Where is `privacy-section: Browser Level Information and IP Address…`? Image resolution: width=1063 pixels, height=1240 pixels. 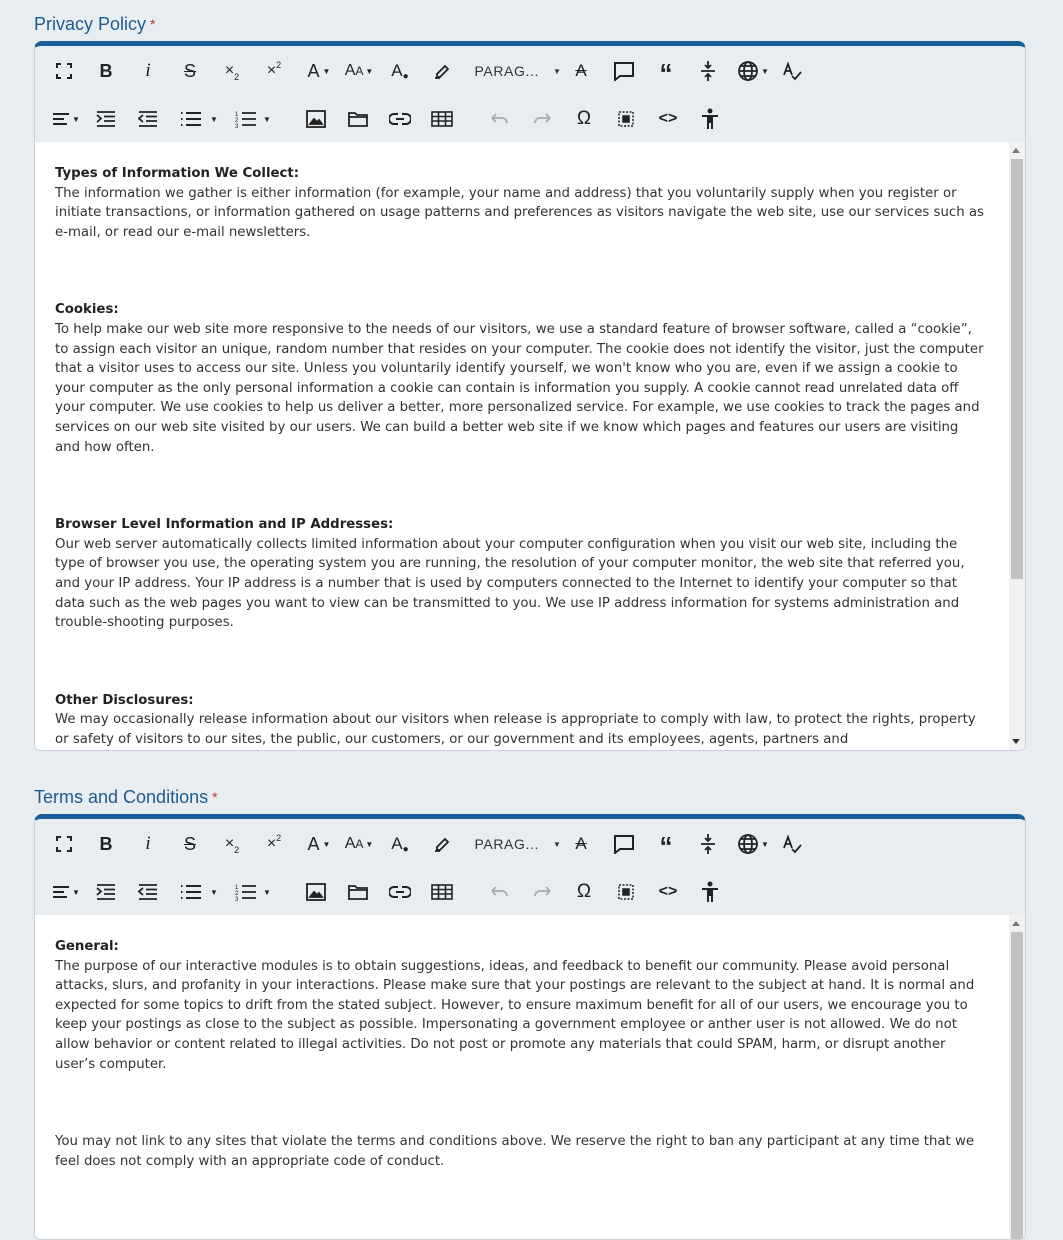 privacy-section: Browser Level Information and IP Address… is located at coordinates (521, 574).